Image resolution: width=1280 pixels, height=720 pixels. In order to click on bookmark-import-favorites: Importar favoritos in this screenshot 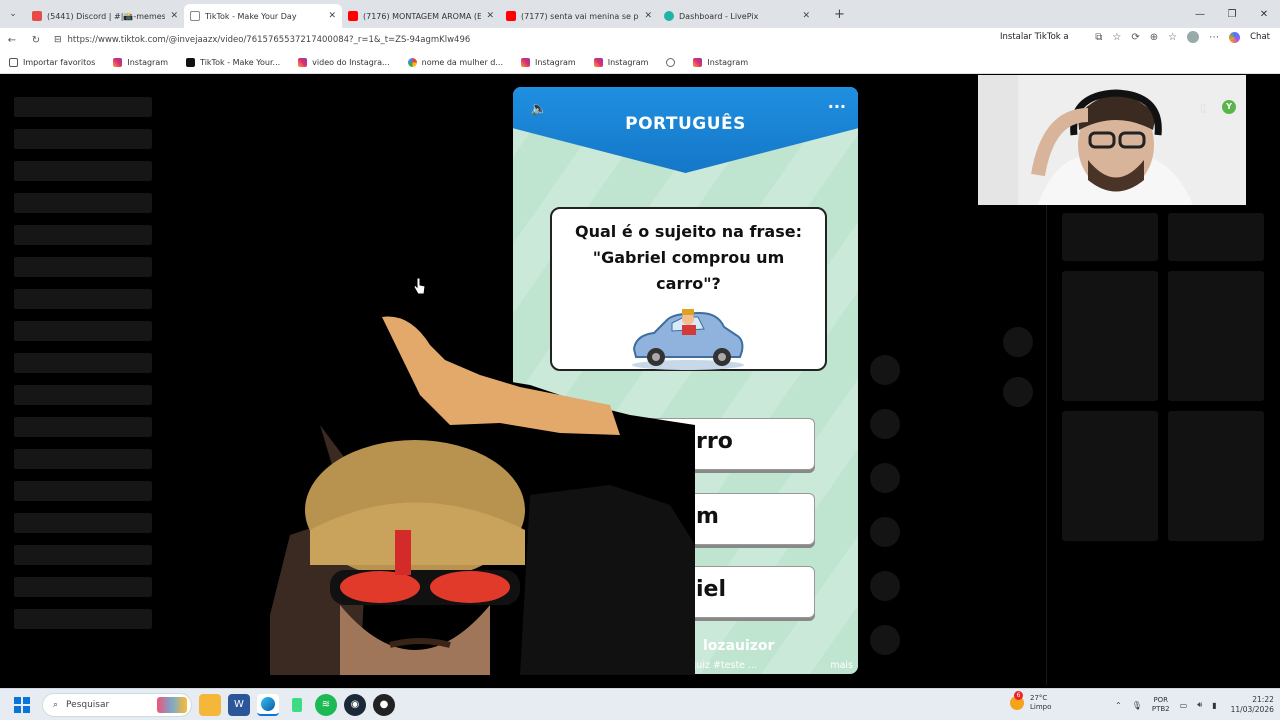, I will do `click(52, 62)`.